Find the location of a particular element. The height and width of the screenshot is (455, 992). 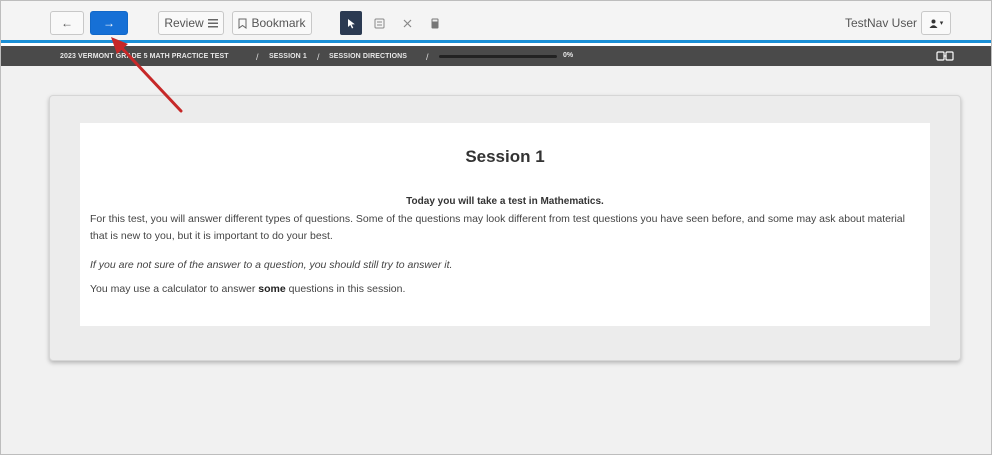

eliminator-icon is located at coordinates (379, 23).